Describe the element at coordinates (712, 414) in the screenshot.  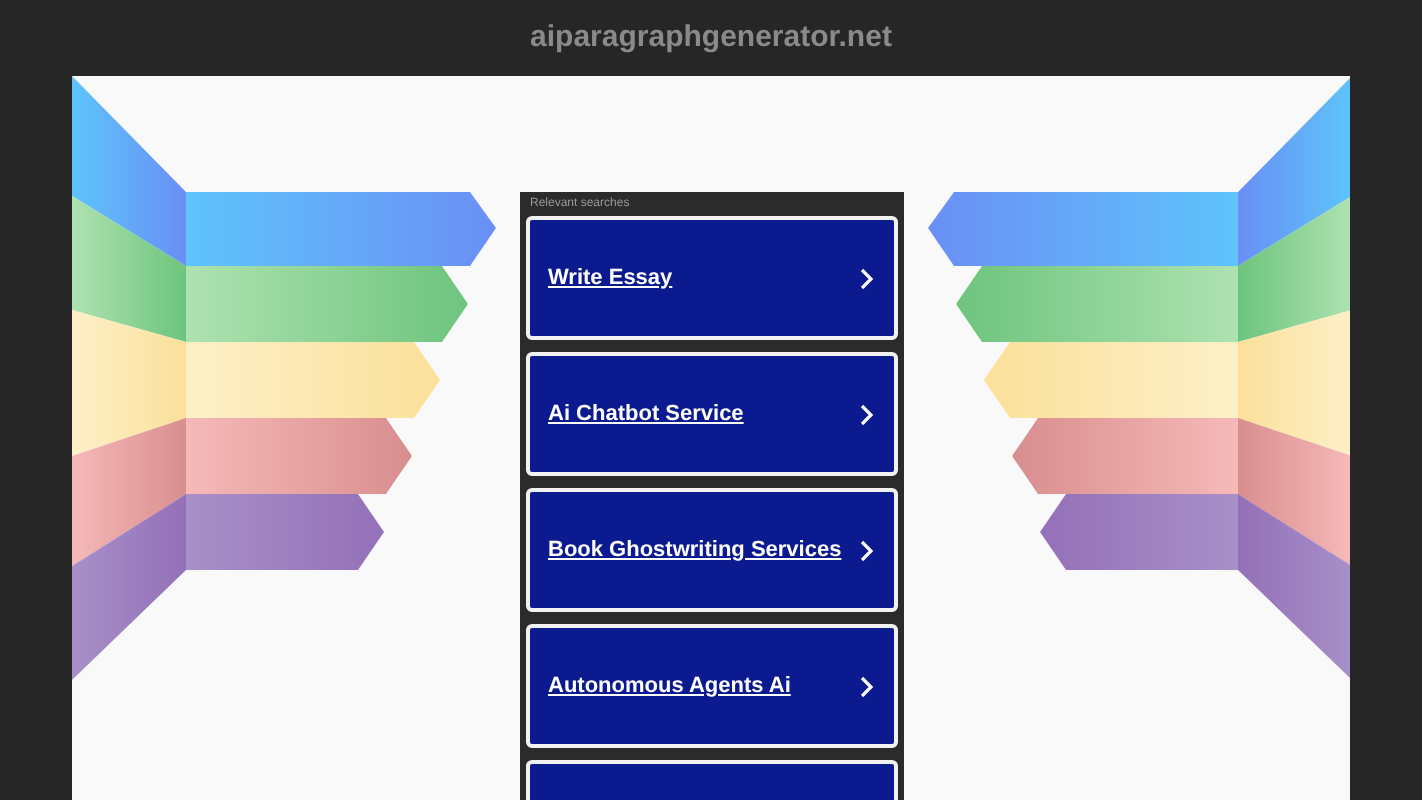
I see `search-link: Ai Chatbot Service` at that location.